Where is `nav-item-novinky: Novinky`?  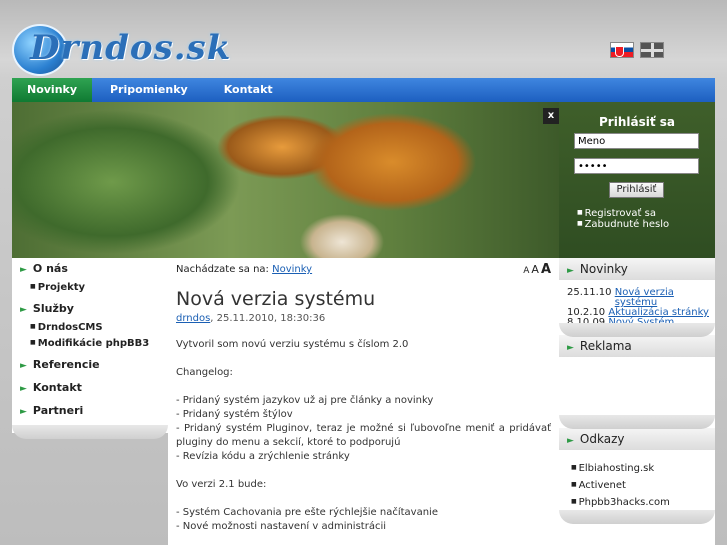
nav-item-novinky: Novinky is located at coordinates (52, 90).